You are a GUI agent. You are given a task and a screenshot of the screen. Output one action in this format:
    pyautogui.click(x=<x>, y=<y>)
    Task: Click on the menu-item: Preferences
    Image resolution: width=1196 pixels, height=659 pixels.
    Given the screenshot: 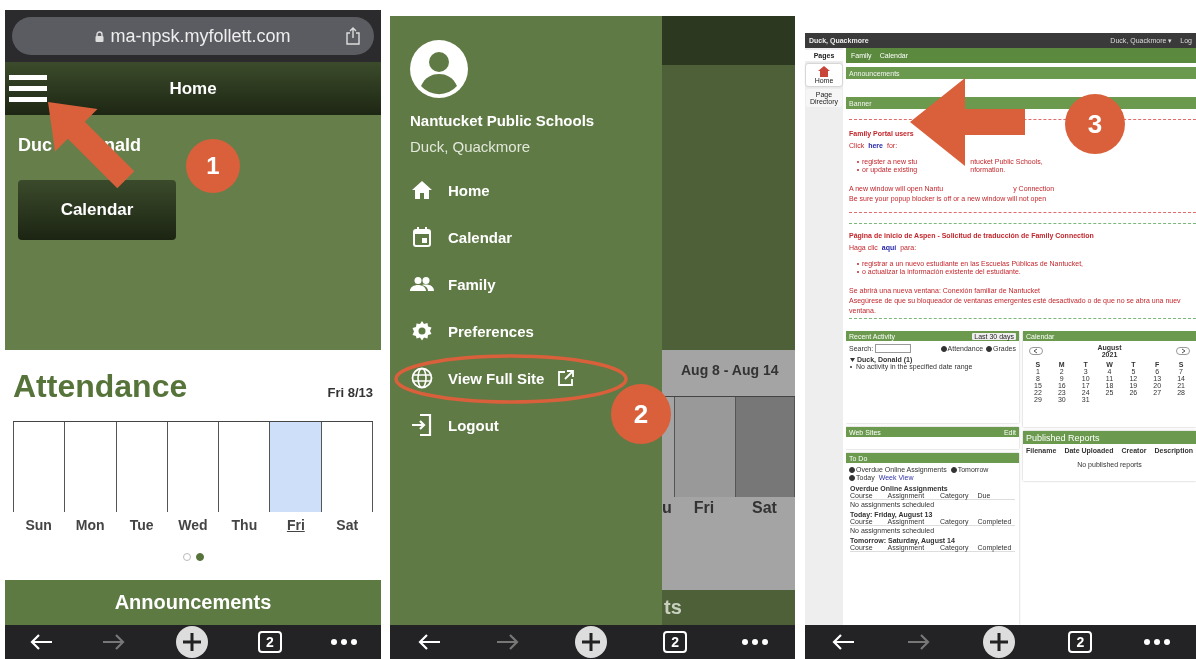 What is the action you would take?
    pyautogui.click(x=472, y=331)
    